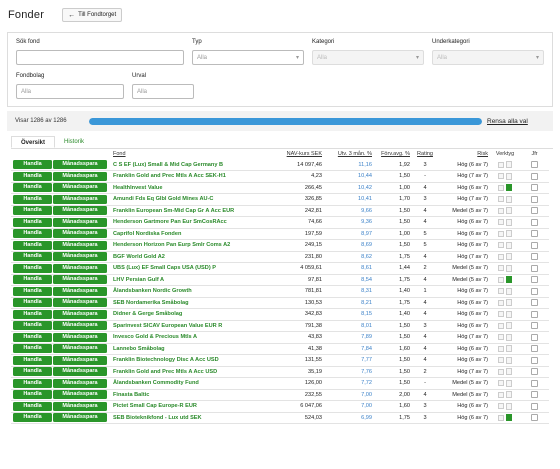 Image resolution: width=560 pixels, height=469 pixels. Describe the element at coordinates (152, 291) in the screenshot. I see `fund-name-link: Ålandsbanken Nordic Growth` at that location.